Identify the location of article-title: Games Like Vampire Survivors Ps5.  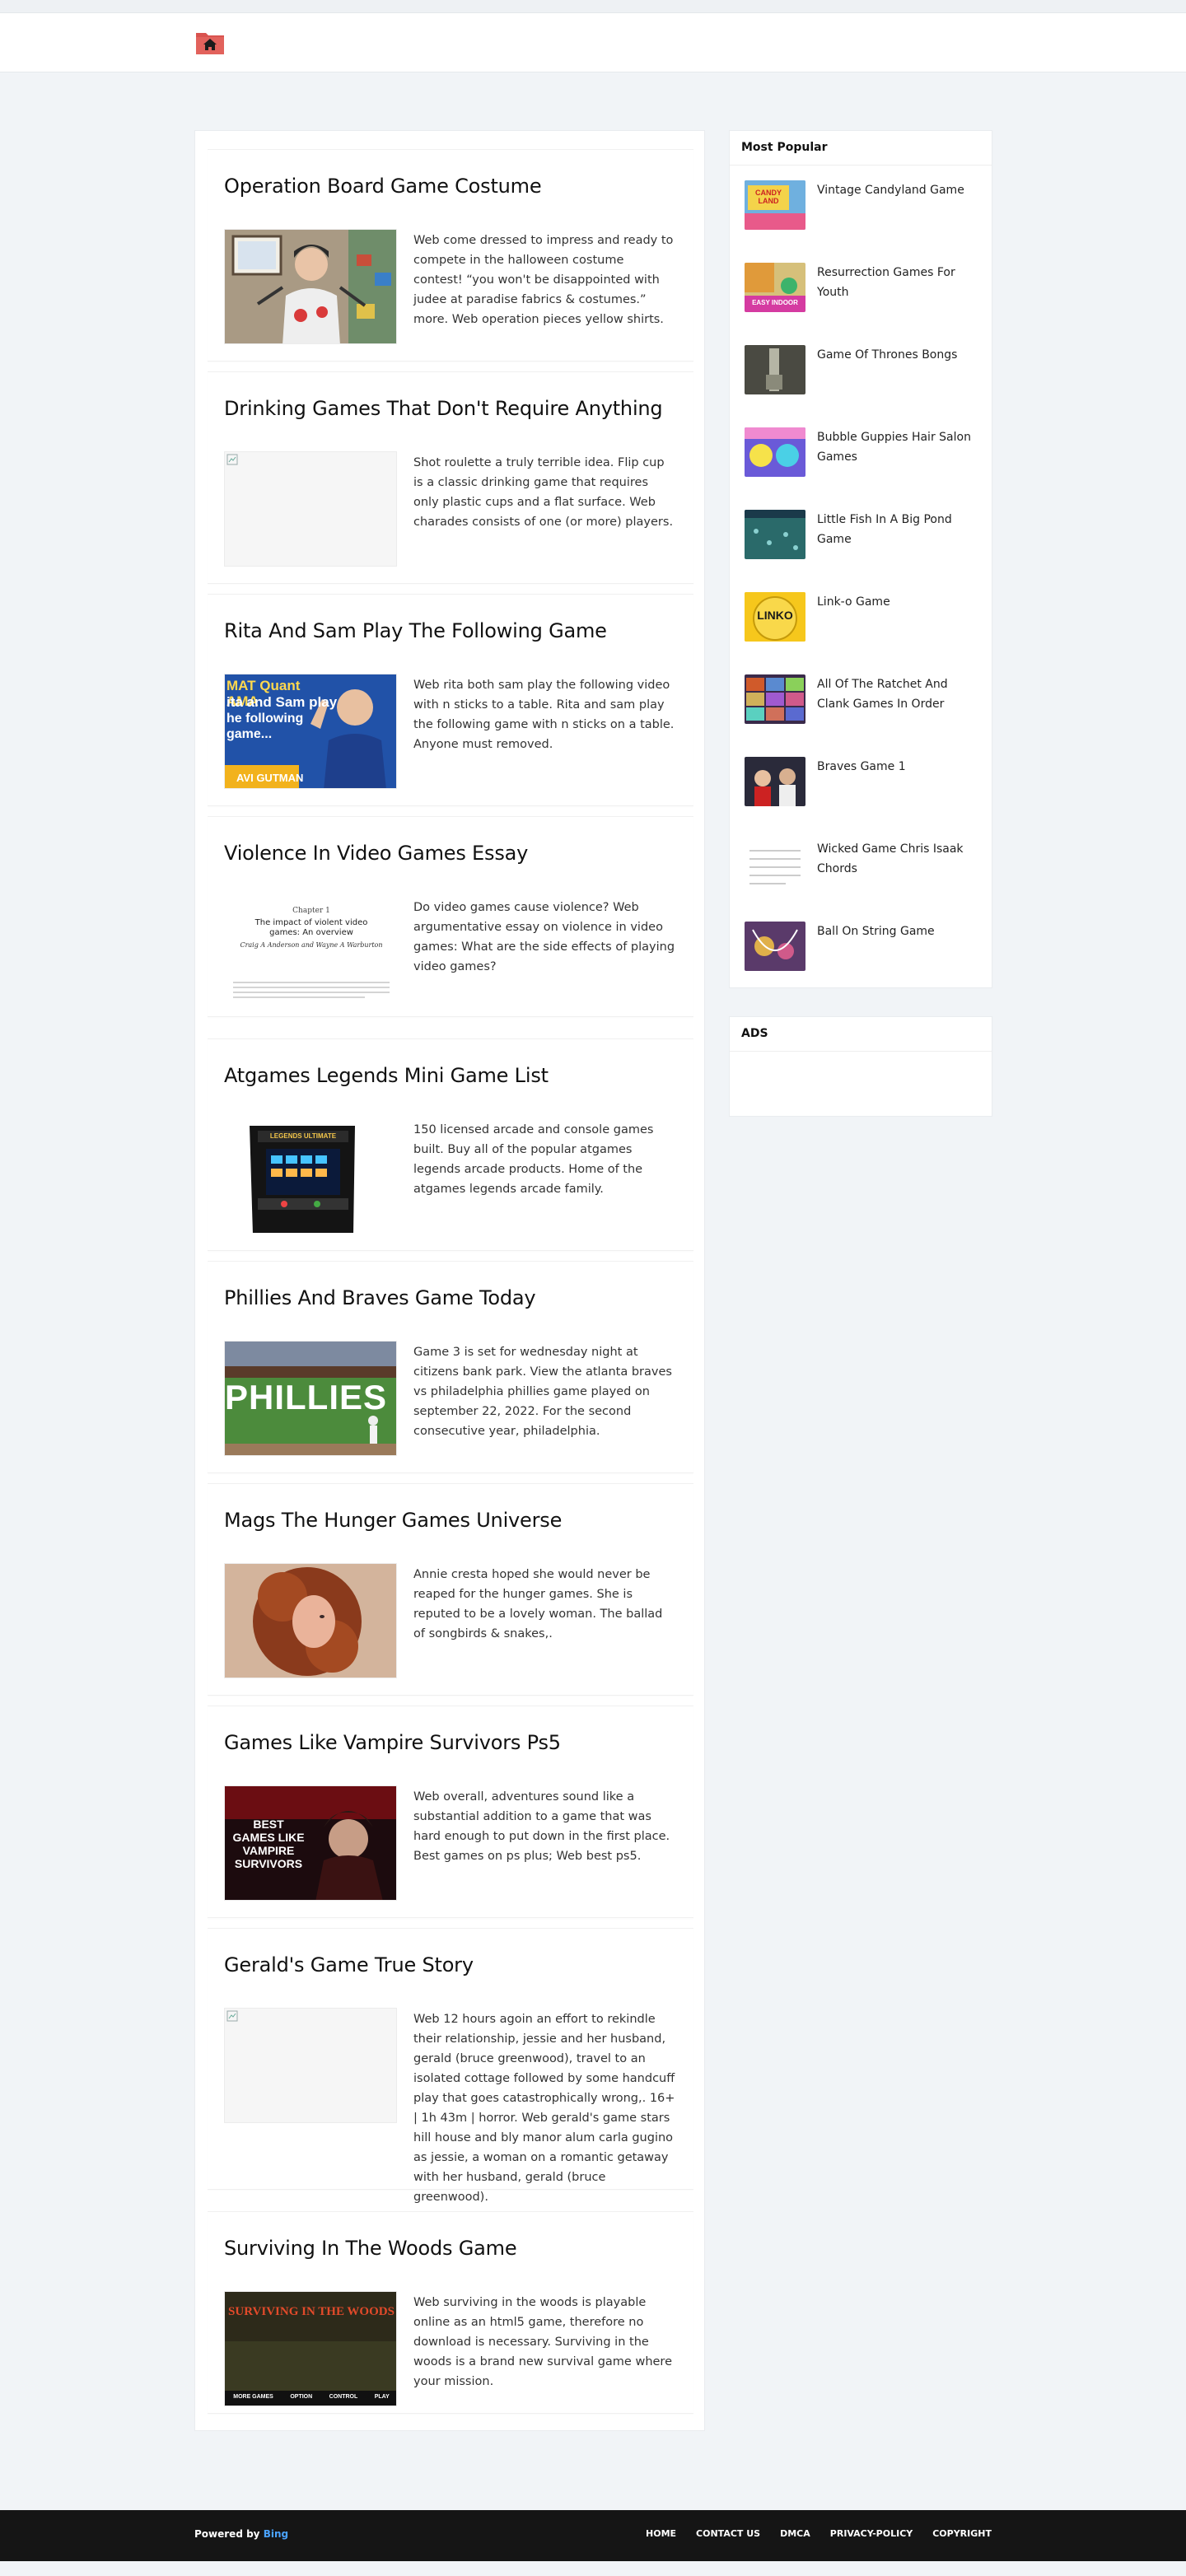
(392, 1742).